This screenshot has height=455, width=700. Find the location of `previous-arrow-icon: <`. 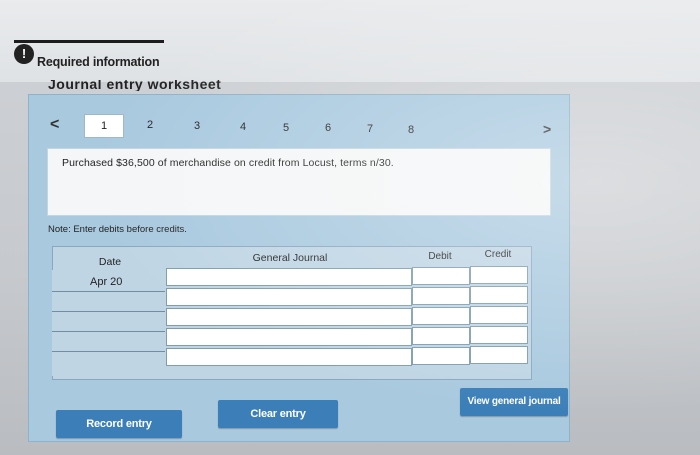

previous-arrow-icon: < is located at coordinates (54, 125).